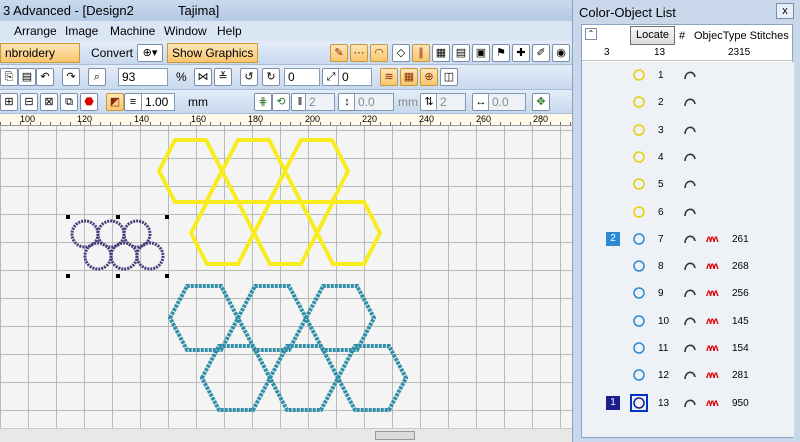 The image size is (800, 442). What do you see at coordinates (27, 77) in the screenshot?
I see `paste-icon: ▤` at bounding box center [27, 77].